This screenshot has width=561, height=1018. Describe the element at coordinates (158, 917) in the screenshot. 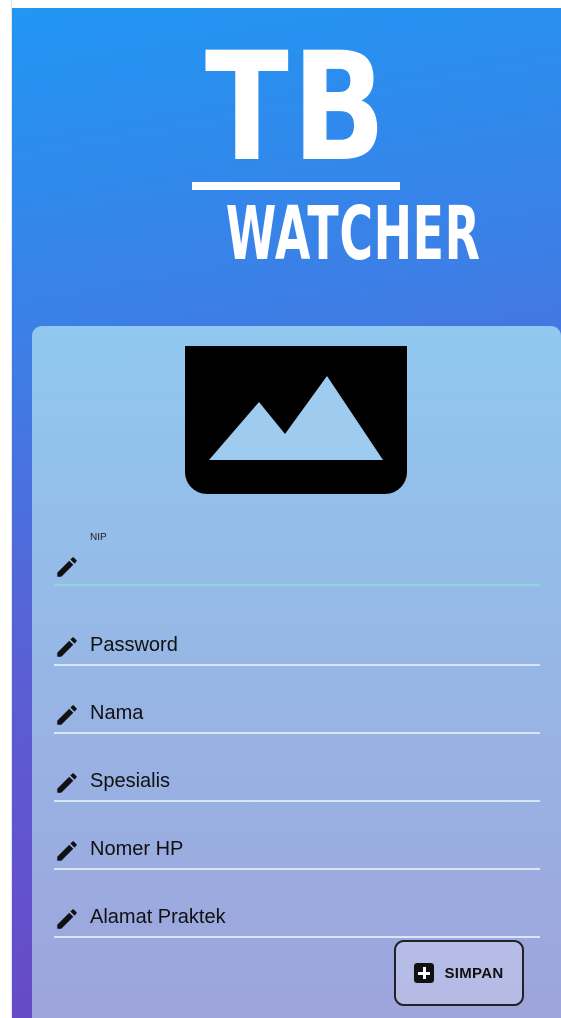

I see `alamat-praktek-label: Alamat Praktek` at that location.